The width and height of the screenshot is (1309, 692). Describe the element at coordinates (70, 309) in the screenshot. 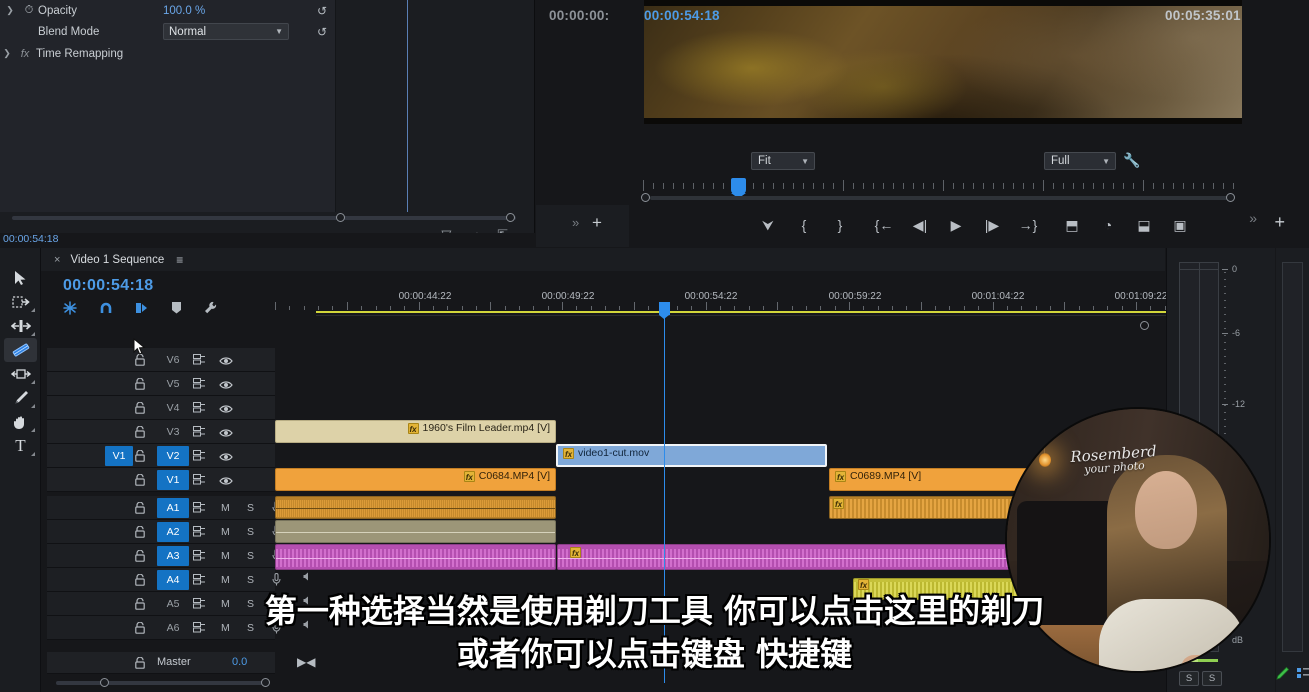

I see `insert-overwrite-icon` at that location.